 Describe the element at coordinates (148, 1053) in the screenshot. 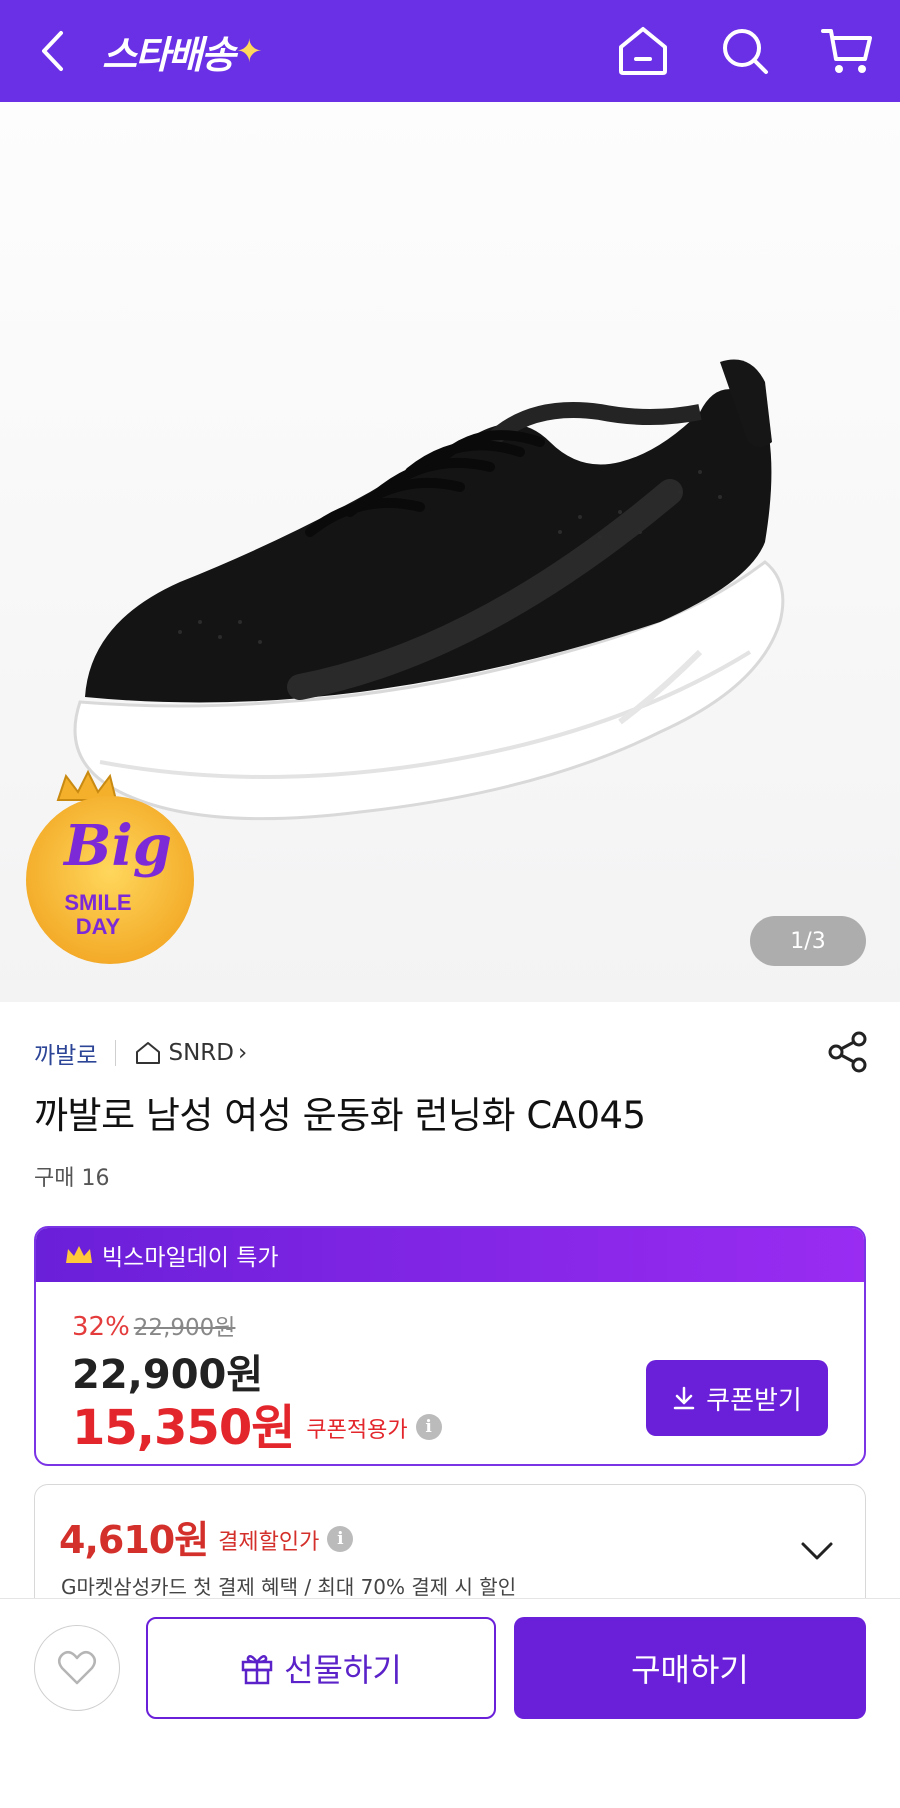

I see `store-home-icon` at that location.